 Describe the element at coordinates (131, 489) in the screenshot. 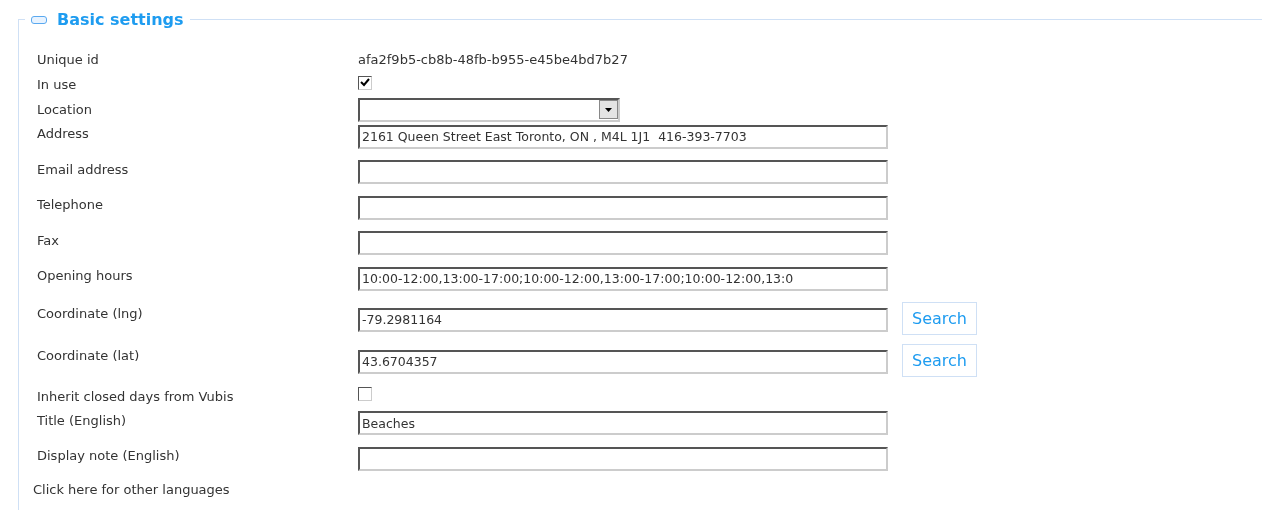

I see `languages-link: Click here for other languages` at that location.